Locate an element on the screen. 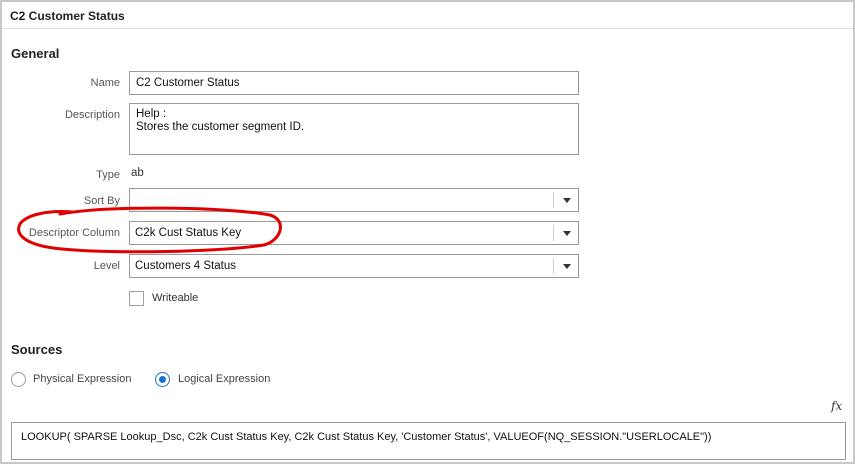 Image resolution: width=855 pixels, height=464 pixels. dialog-title: C2 Customer Status is located at coordinates (67, 16).